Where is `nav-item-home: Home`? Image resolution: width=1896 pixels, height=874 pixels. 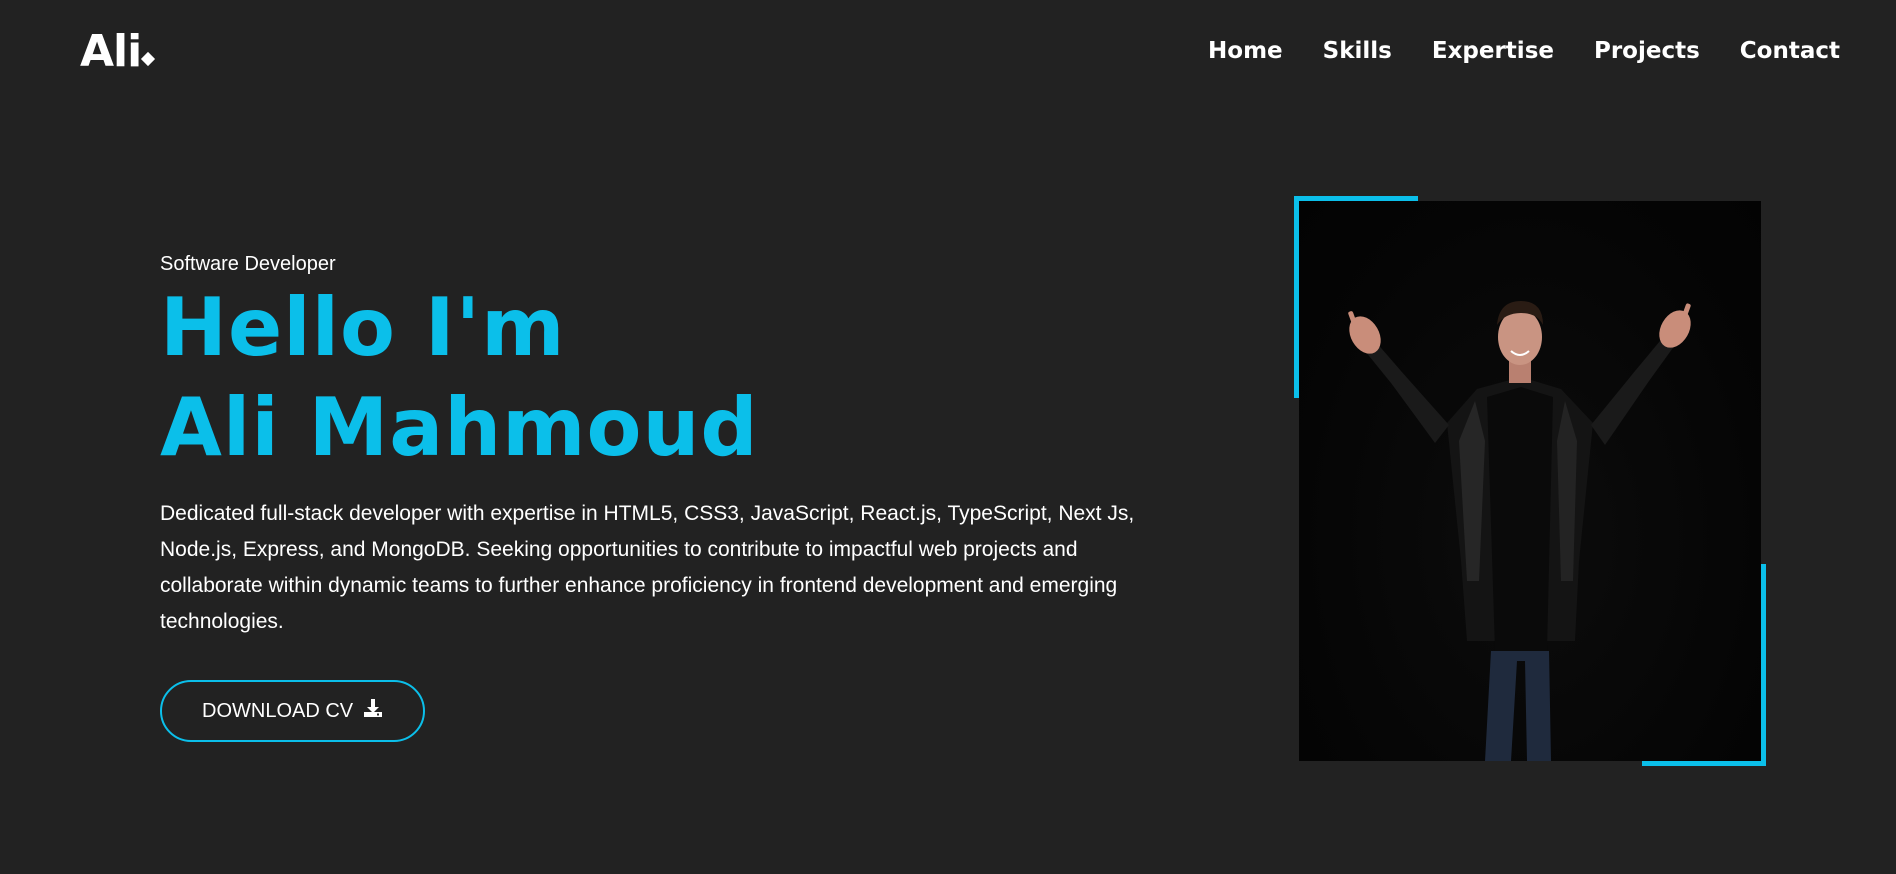
nav-item-home: Home is located at coordinates (1245, 51).